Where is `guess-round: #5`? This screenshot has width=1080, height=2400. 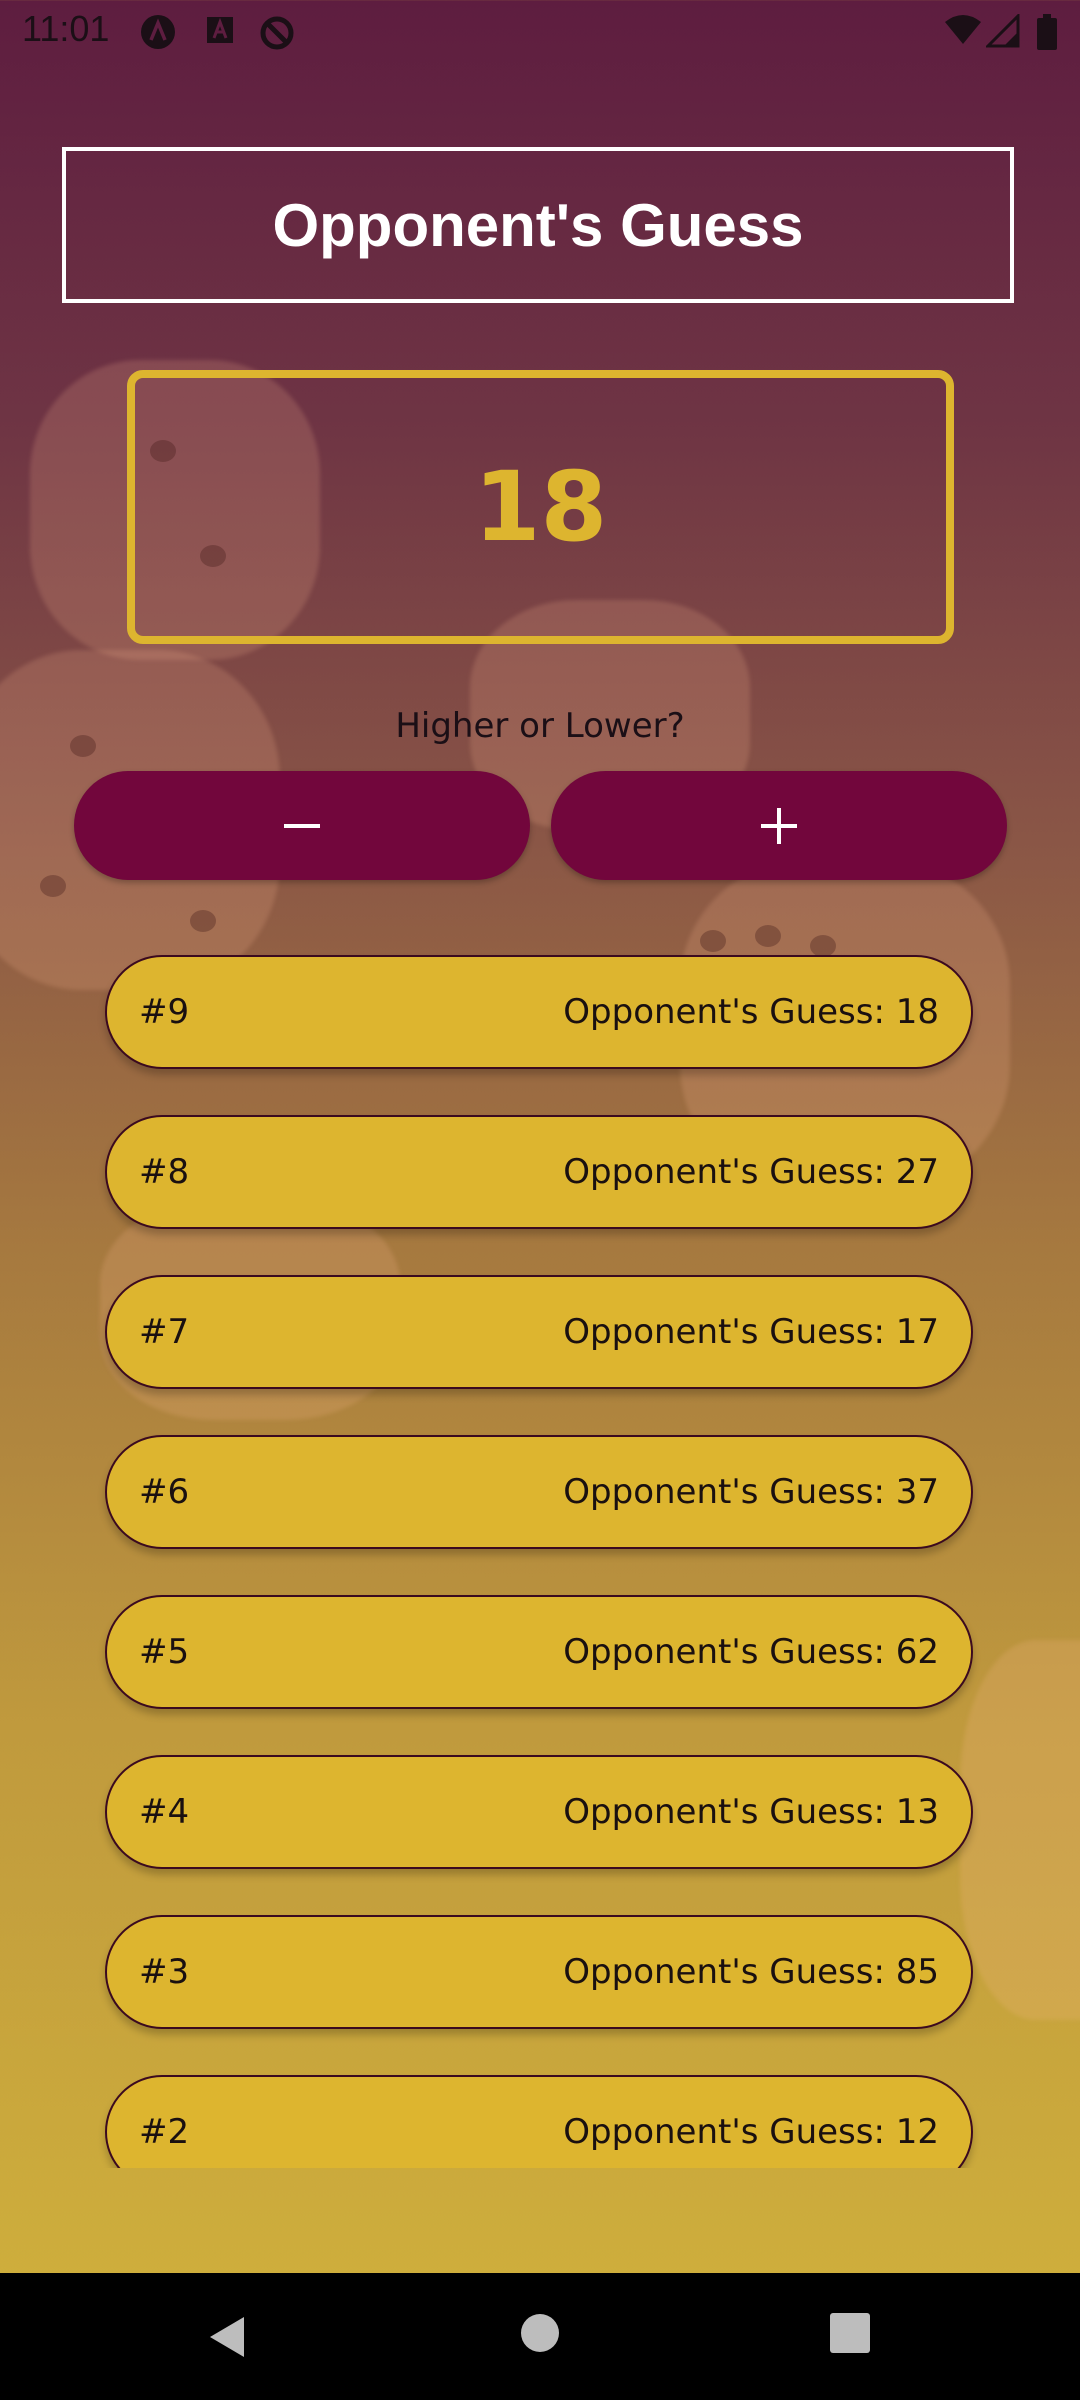 guess-round: #5 is located at coordinates (164, 1652).